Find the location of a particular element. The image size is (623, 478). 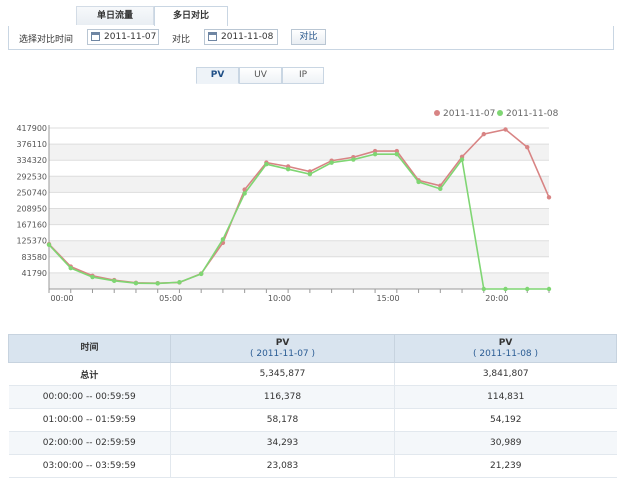

tab-uv: UV is located at coordinates (260, 75).